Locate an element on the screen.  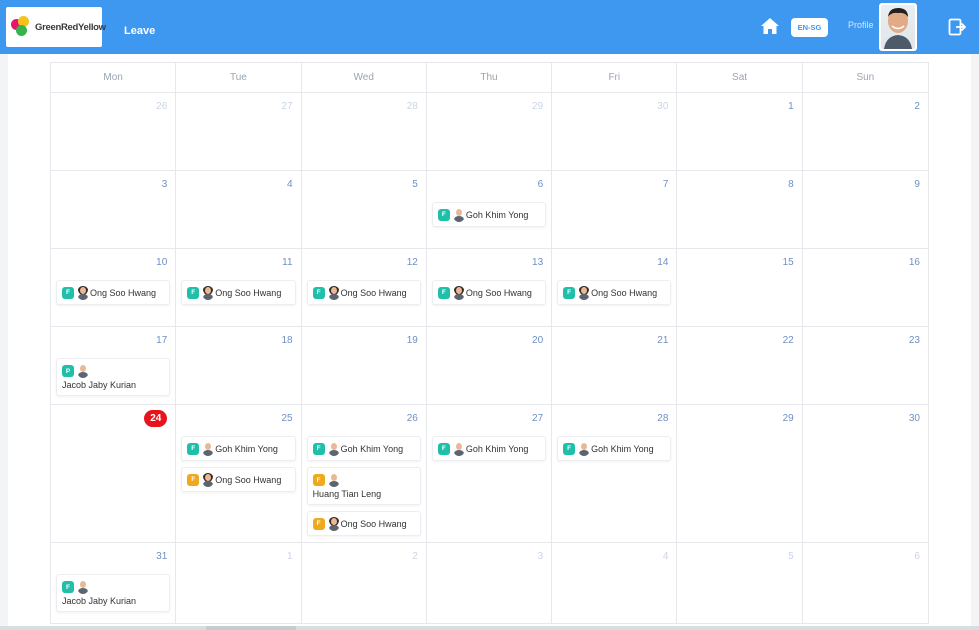
calendar-day-cell: 31 F Jacob Jaby Kurian is located at coordinates (114, 583).